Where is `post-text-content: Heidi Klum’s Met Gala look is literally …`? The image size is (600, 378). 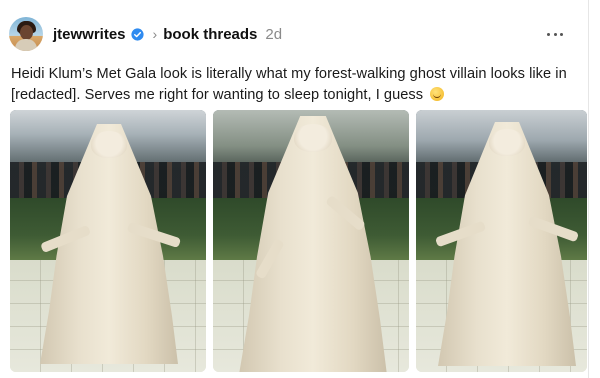
post-text-content: Heidi Klum’s Met Gala look is literally … is located at coordinates (289, 84).